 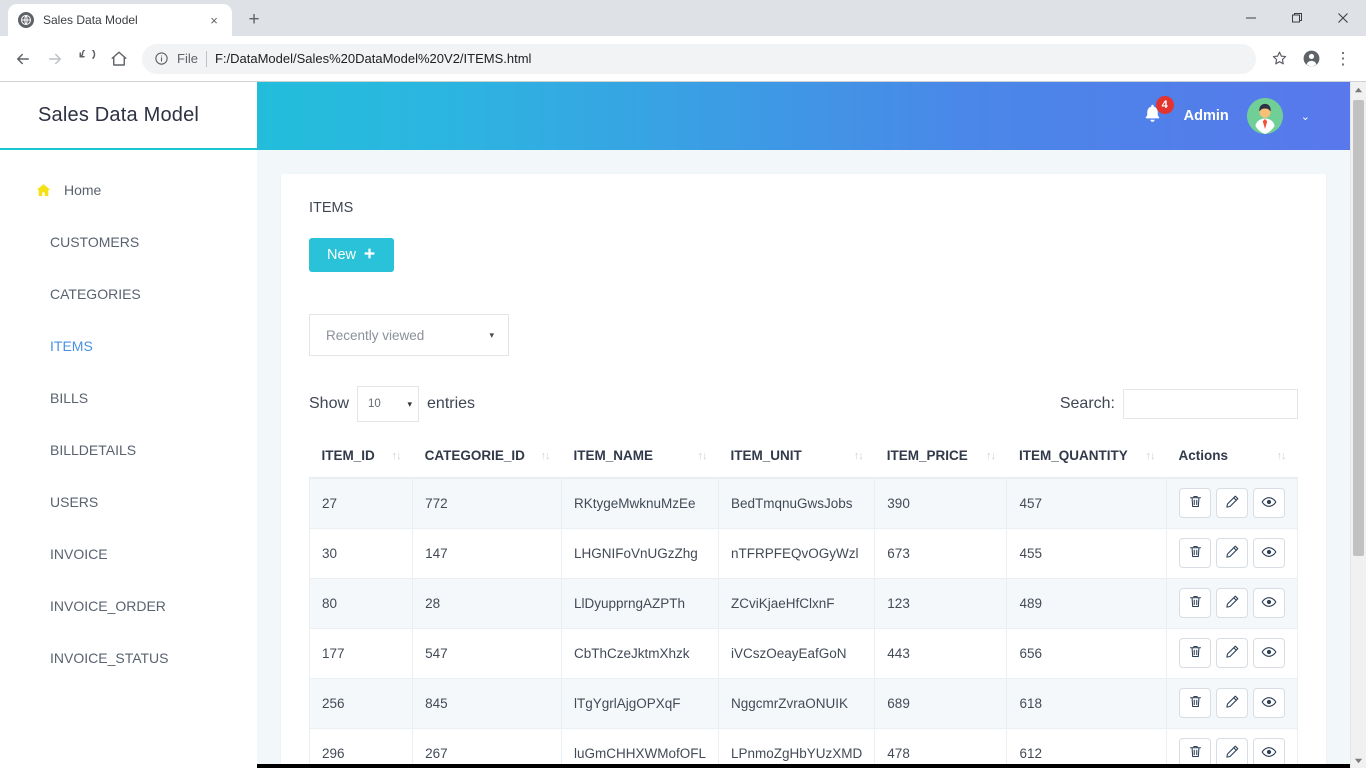 What do you see at coordinates (128, 450) in the screenshot?
I see `sidebar-item-billdetails: BILLDETAILS` at bounding box center [128, 450].